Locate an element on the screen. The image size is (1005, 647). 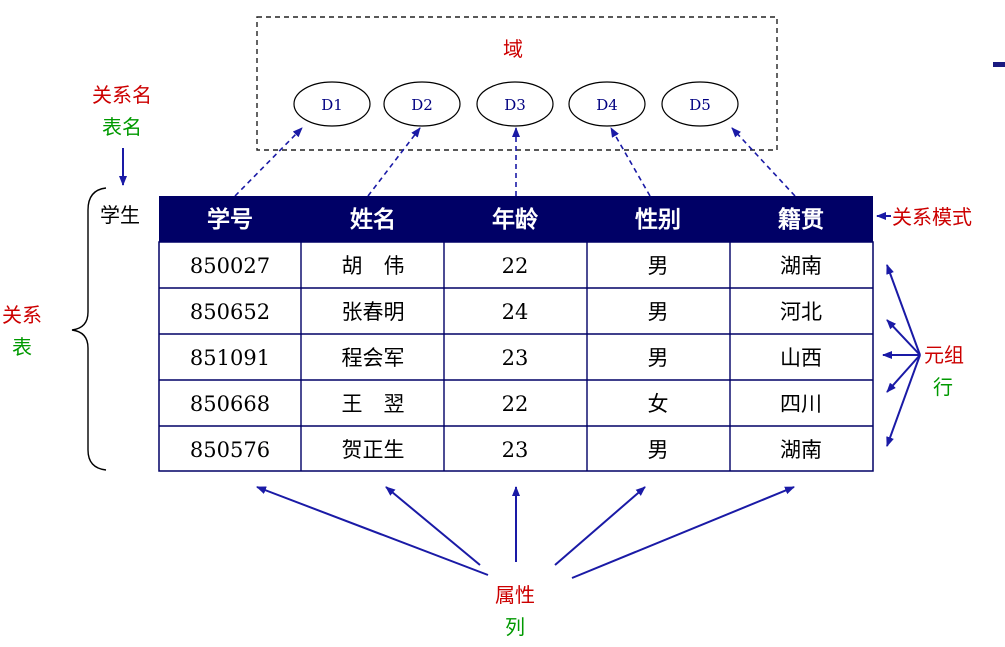
table-cell: 850027 is located at coordinates (230, 266).